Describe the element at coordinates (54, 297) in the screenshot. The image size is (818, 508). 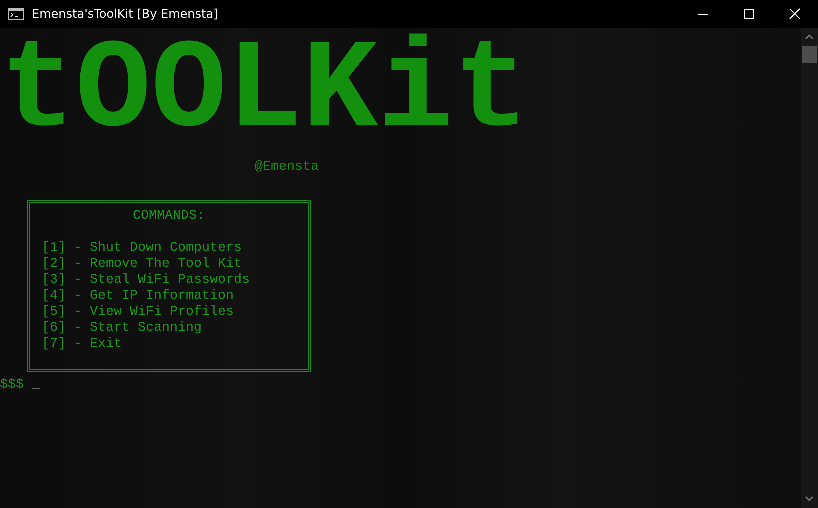
I see `option-key: [4]` at that location.